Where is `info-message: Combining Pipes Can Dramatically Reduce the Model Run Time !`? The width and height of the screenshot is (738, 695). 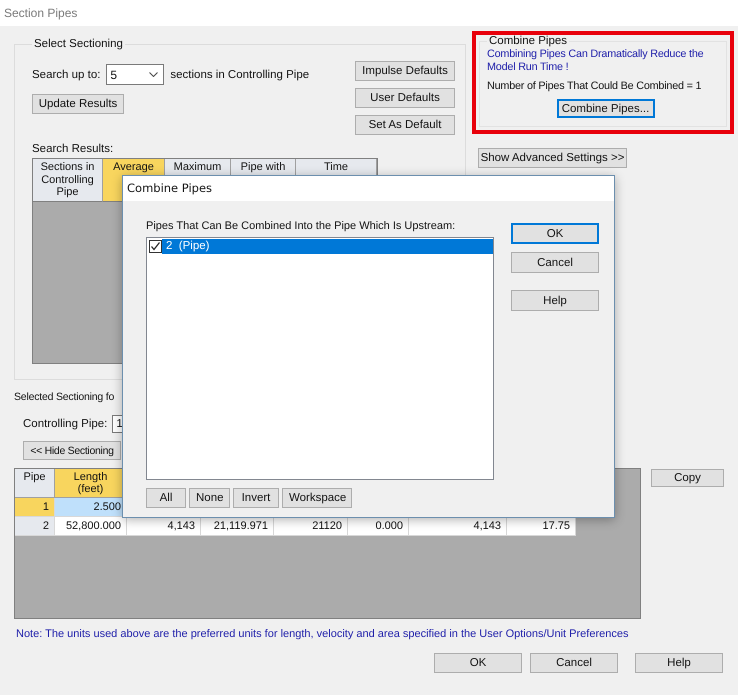 info-message: Combining Pipes Can Dramatically Reduce the Model Run Time ! is located at coordinates (595, 61).